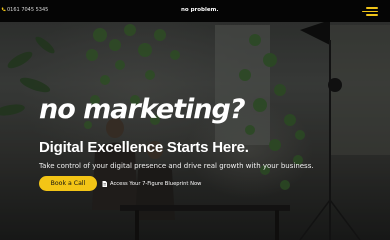  I want to click on blueprint-link-label: Access Your 7-Figure Blueprint Now, so click(156, 183).